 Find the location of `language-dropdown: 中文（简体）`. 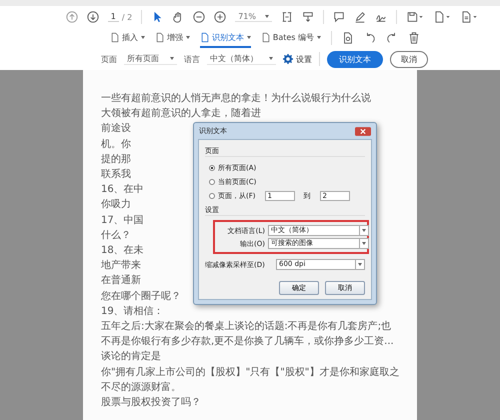

language-dropdown: 中文（简体） is located at coordinates (241, 59).